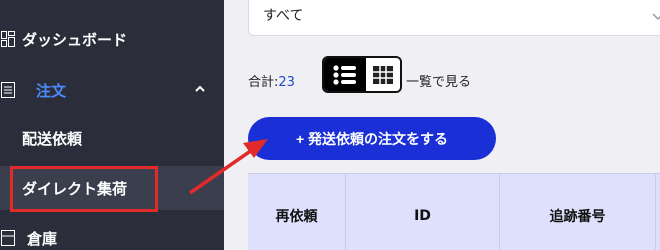  Describe the element at coordinates (286, 82) in the screenshot. I see `total-count-value: 23` at that location.